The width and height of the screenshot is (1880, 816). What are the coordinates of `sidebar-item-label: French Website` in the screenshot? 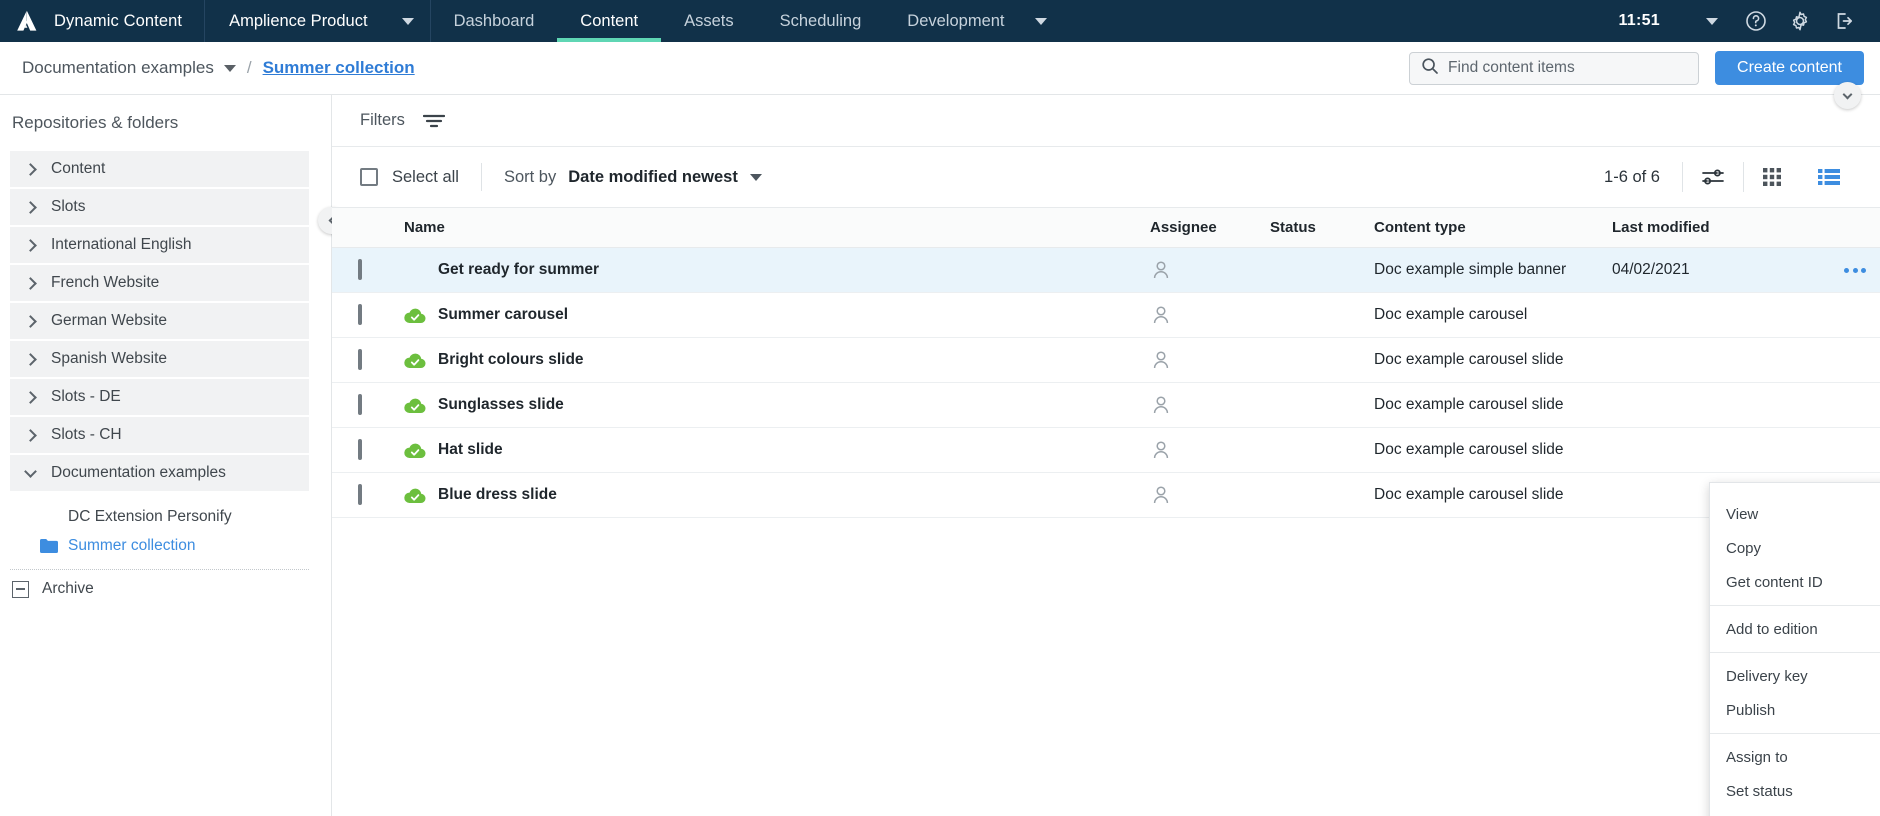 It's located at (105, 282).